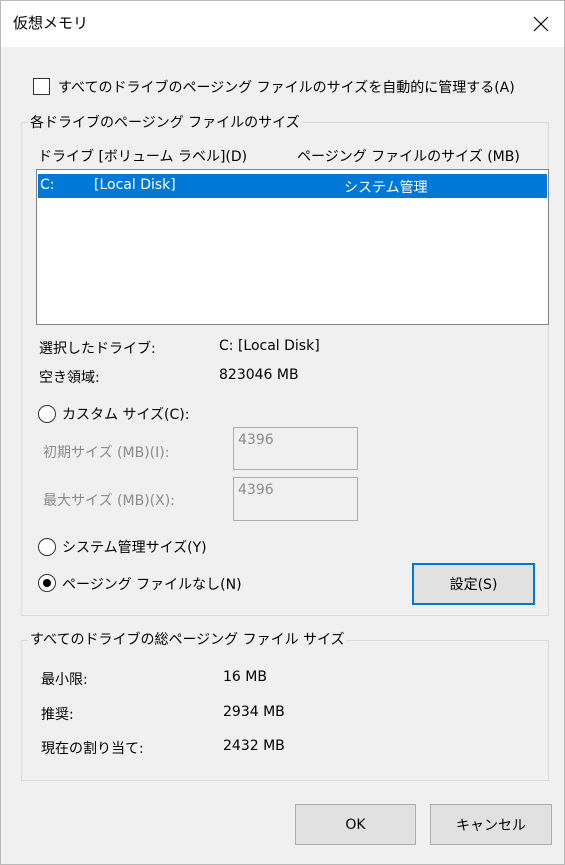 The width and height of the screenshot is (565, 865). Describe the element at coordinates (254, 746) in the screenshot. I see `current-allocation-value: 2432 MB` at that location.